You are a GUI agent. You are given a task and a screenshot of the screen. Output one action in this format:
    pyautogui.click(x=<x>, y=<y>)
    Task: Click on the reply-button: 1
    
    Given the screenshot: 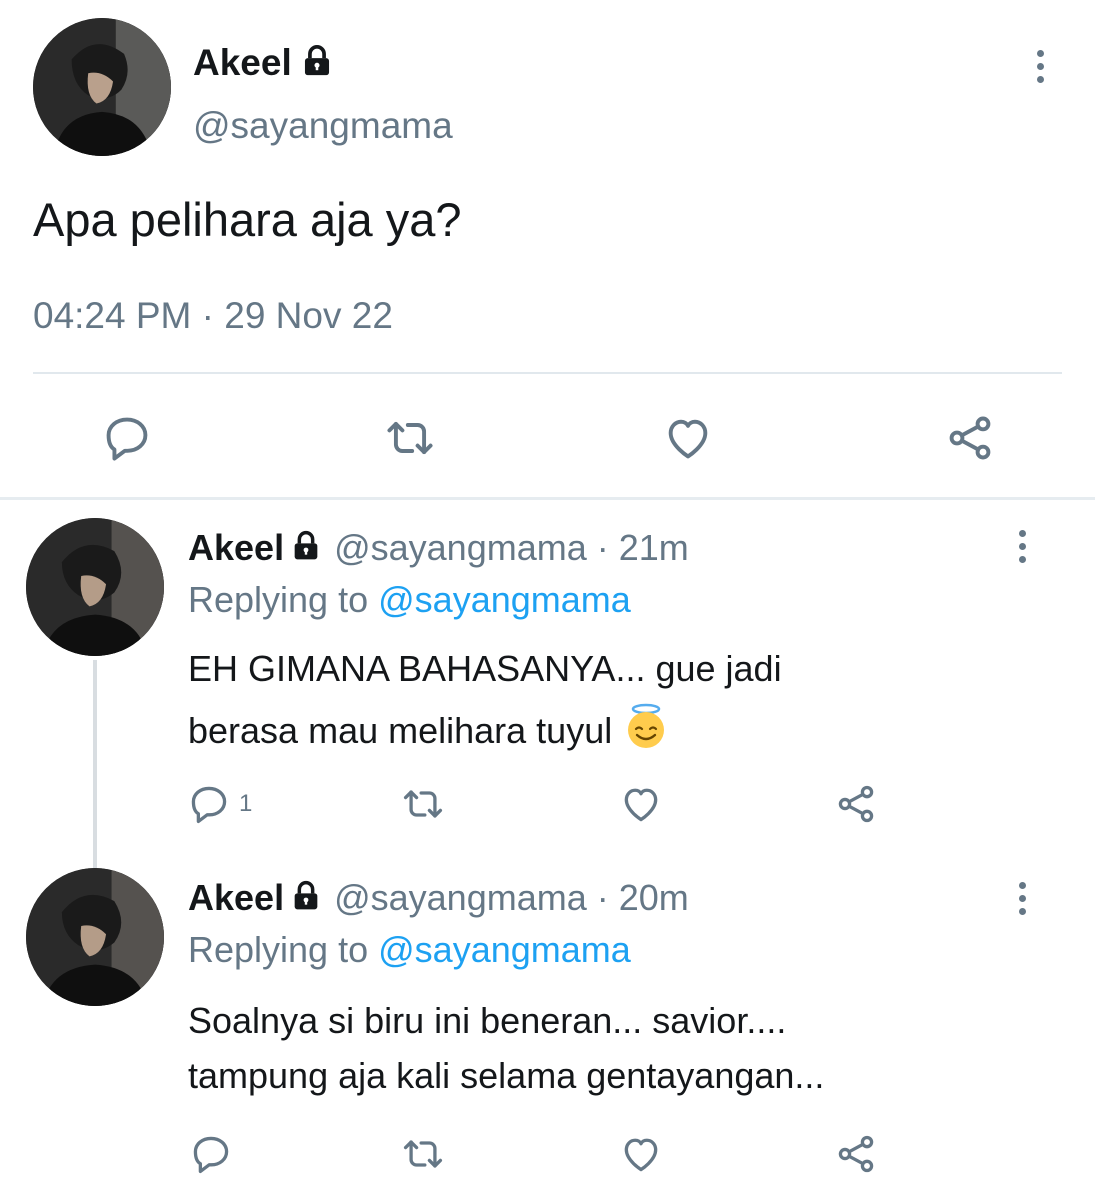 What is the action you would take?
    pyautogui.click(x=219, y=804)
    